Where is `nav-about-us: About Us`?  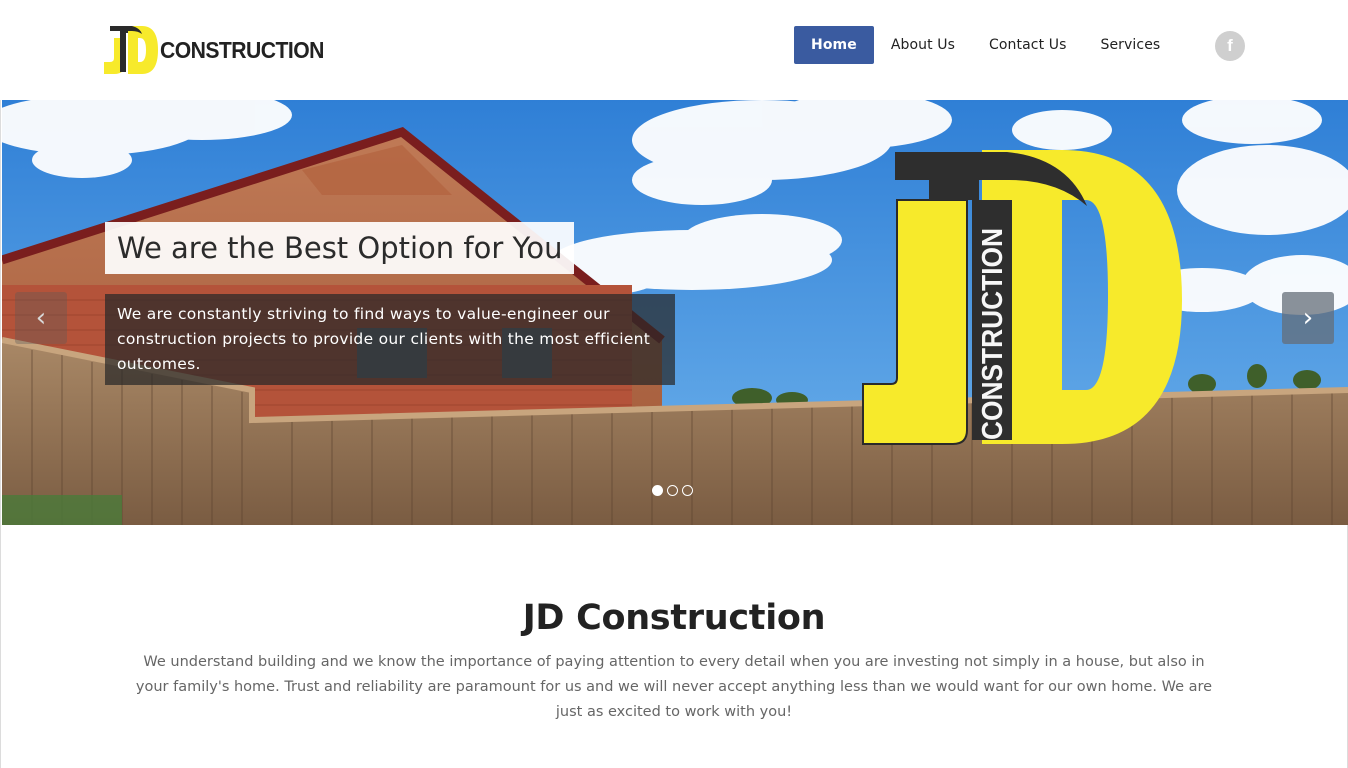 nav-about-us: About Us is located at coordinates (923, 45).